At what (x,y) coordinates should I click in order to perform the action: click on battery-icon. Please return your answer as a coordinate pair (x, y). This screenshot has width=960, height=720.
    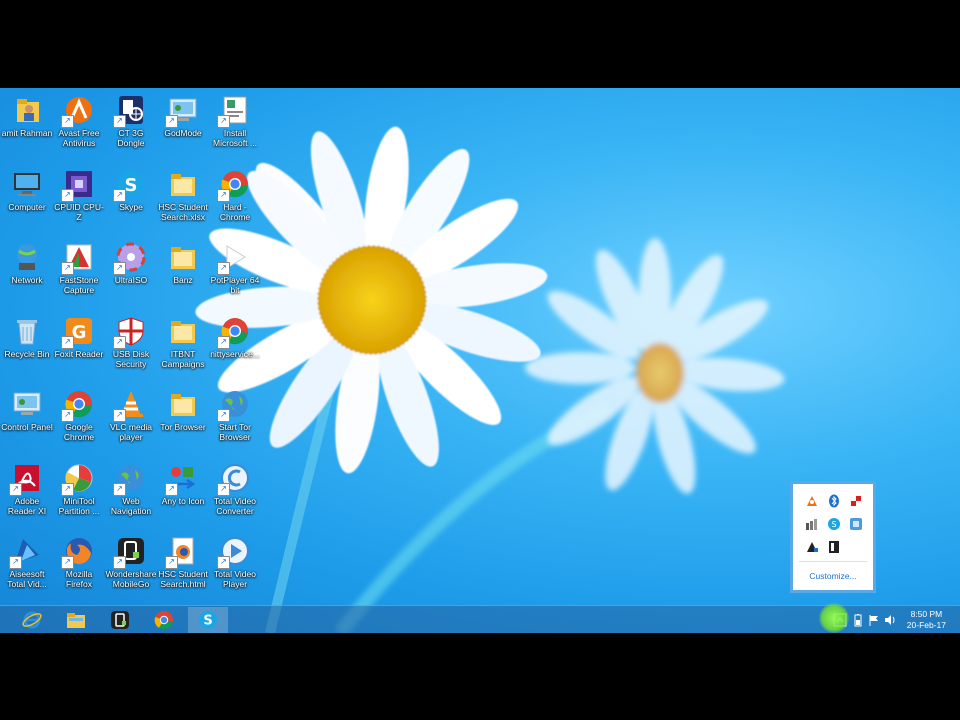
    Looking at the image, I should click on (858, 620).